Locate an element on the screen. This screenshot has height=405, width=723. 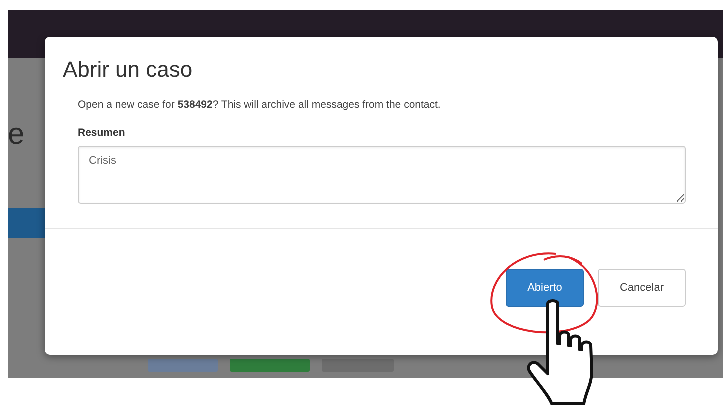
accent-bar is located at coordinates (26, 223).